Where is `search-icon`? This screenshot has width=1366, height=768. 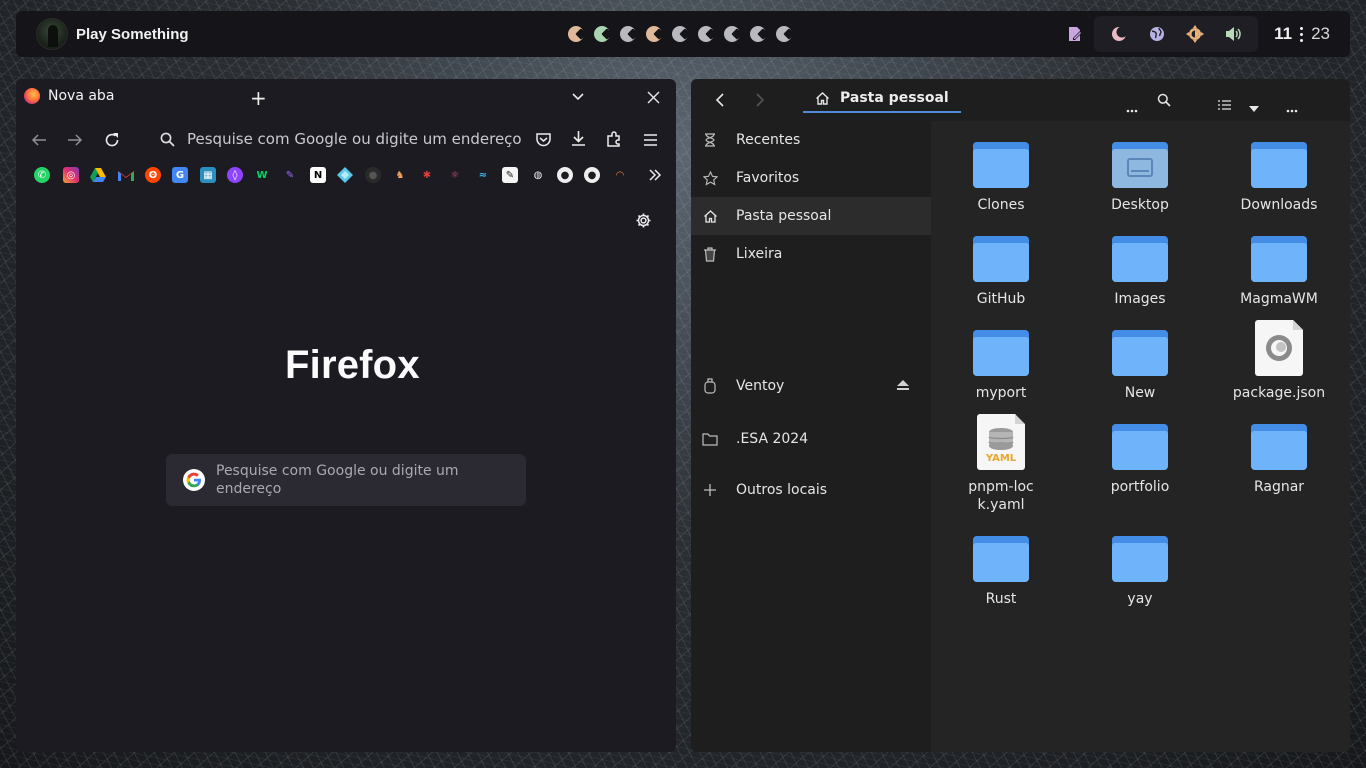 search-icon is located at coordinates (1164, 101).